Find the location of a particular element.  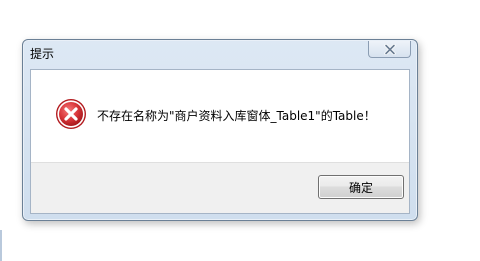

ok-button: 确定 is located at coordinates (361, 187).